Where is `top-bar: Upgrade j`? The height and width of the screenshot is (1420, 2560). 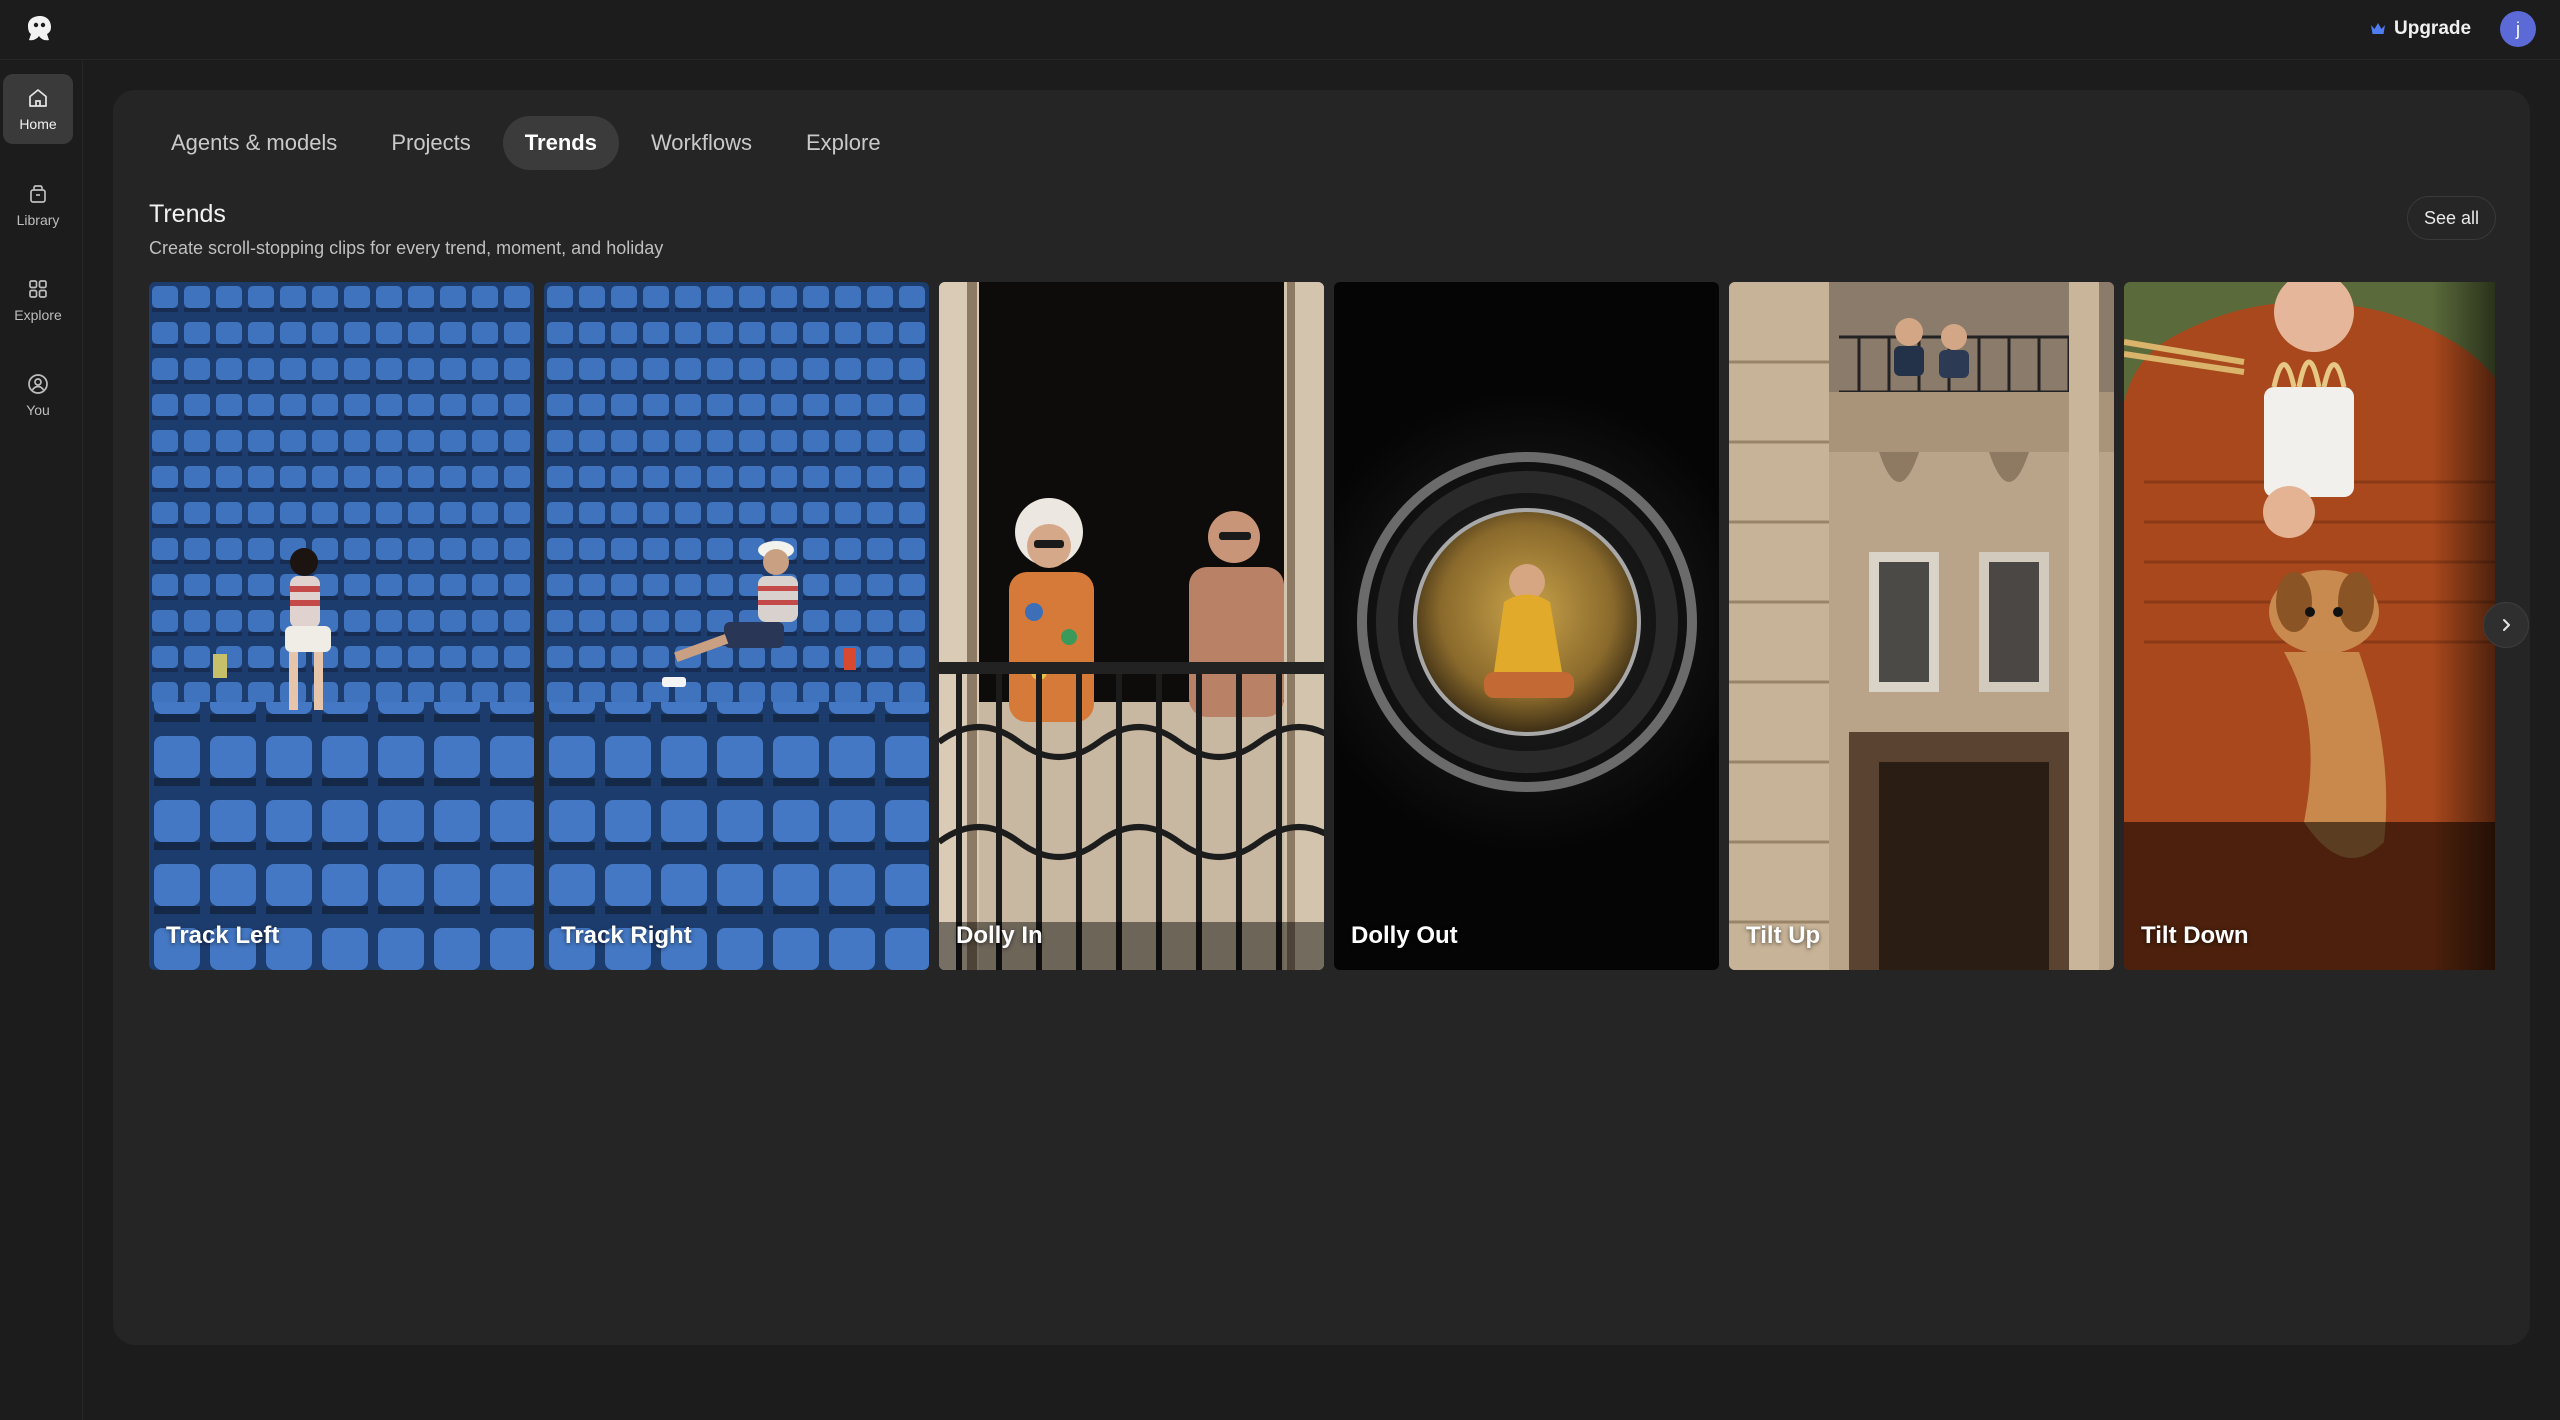 top-bar: Upgrade j is located at coordinates (1280, 30).